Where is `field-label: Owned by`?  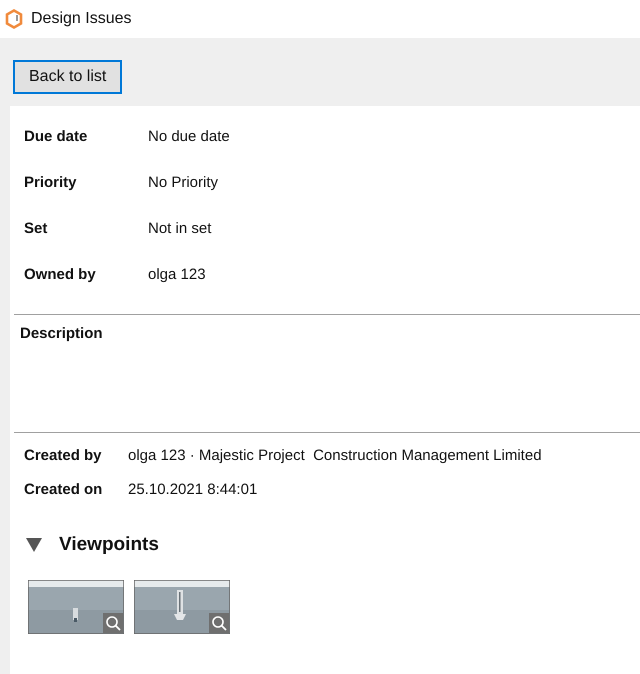 field-label: Owned by is located at coordinates (60, 274).